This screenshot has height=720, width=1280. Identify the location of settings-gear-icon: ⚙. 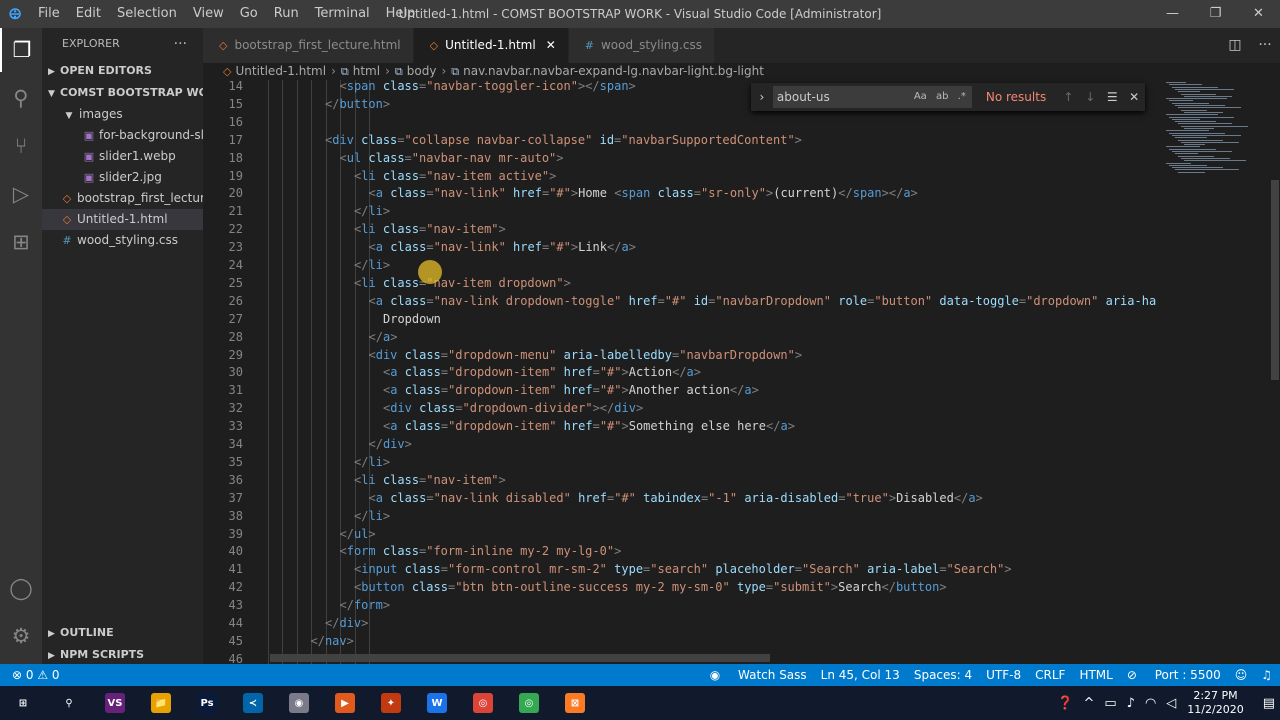
(21, 636).